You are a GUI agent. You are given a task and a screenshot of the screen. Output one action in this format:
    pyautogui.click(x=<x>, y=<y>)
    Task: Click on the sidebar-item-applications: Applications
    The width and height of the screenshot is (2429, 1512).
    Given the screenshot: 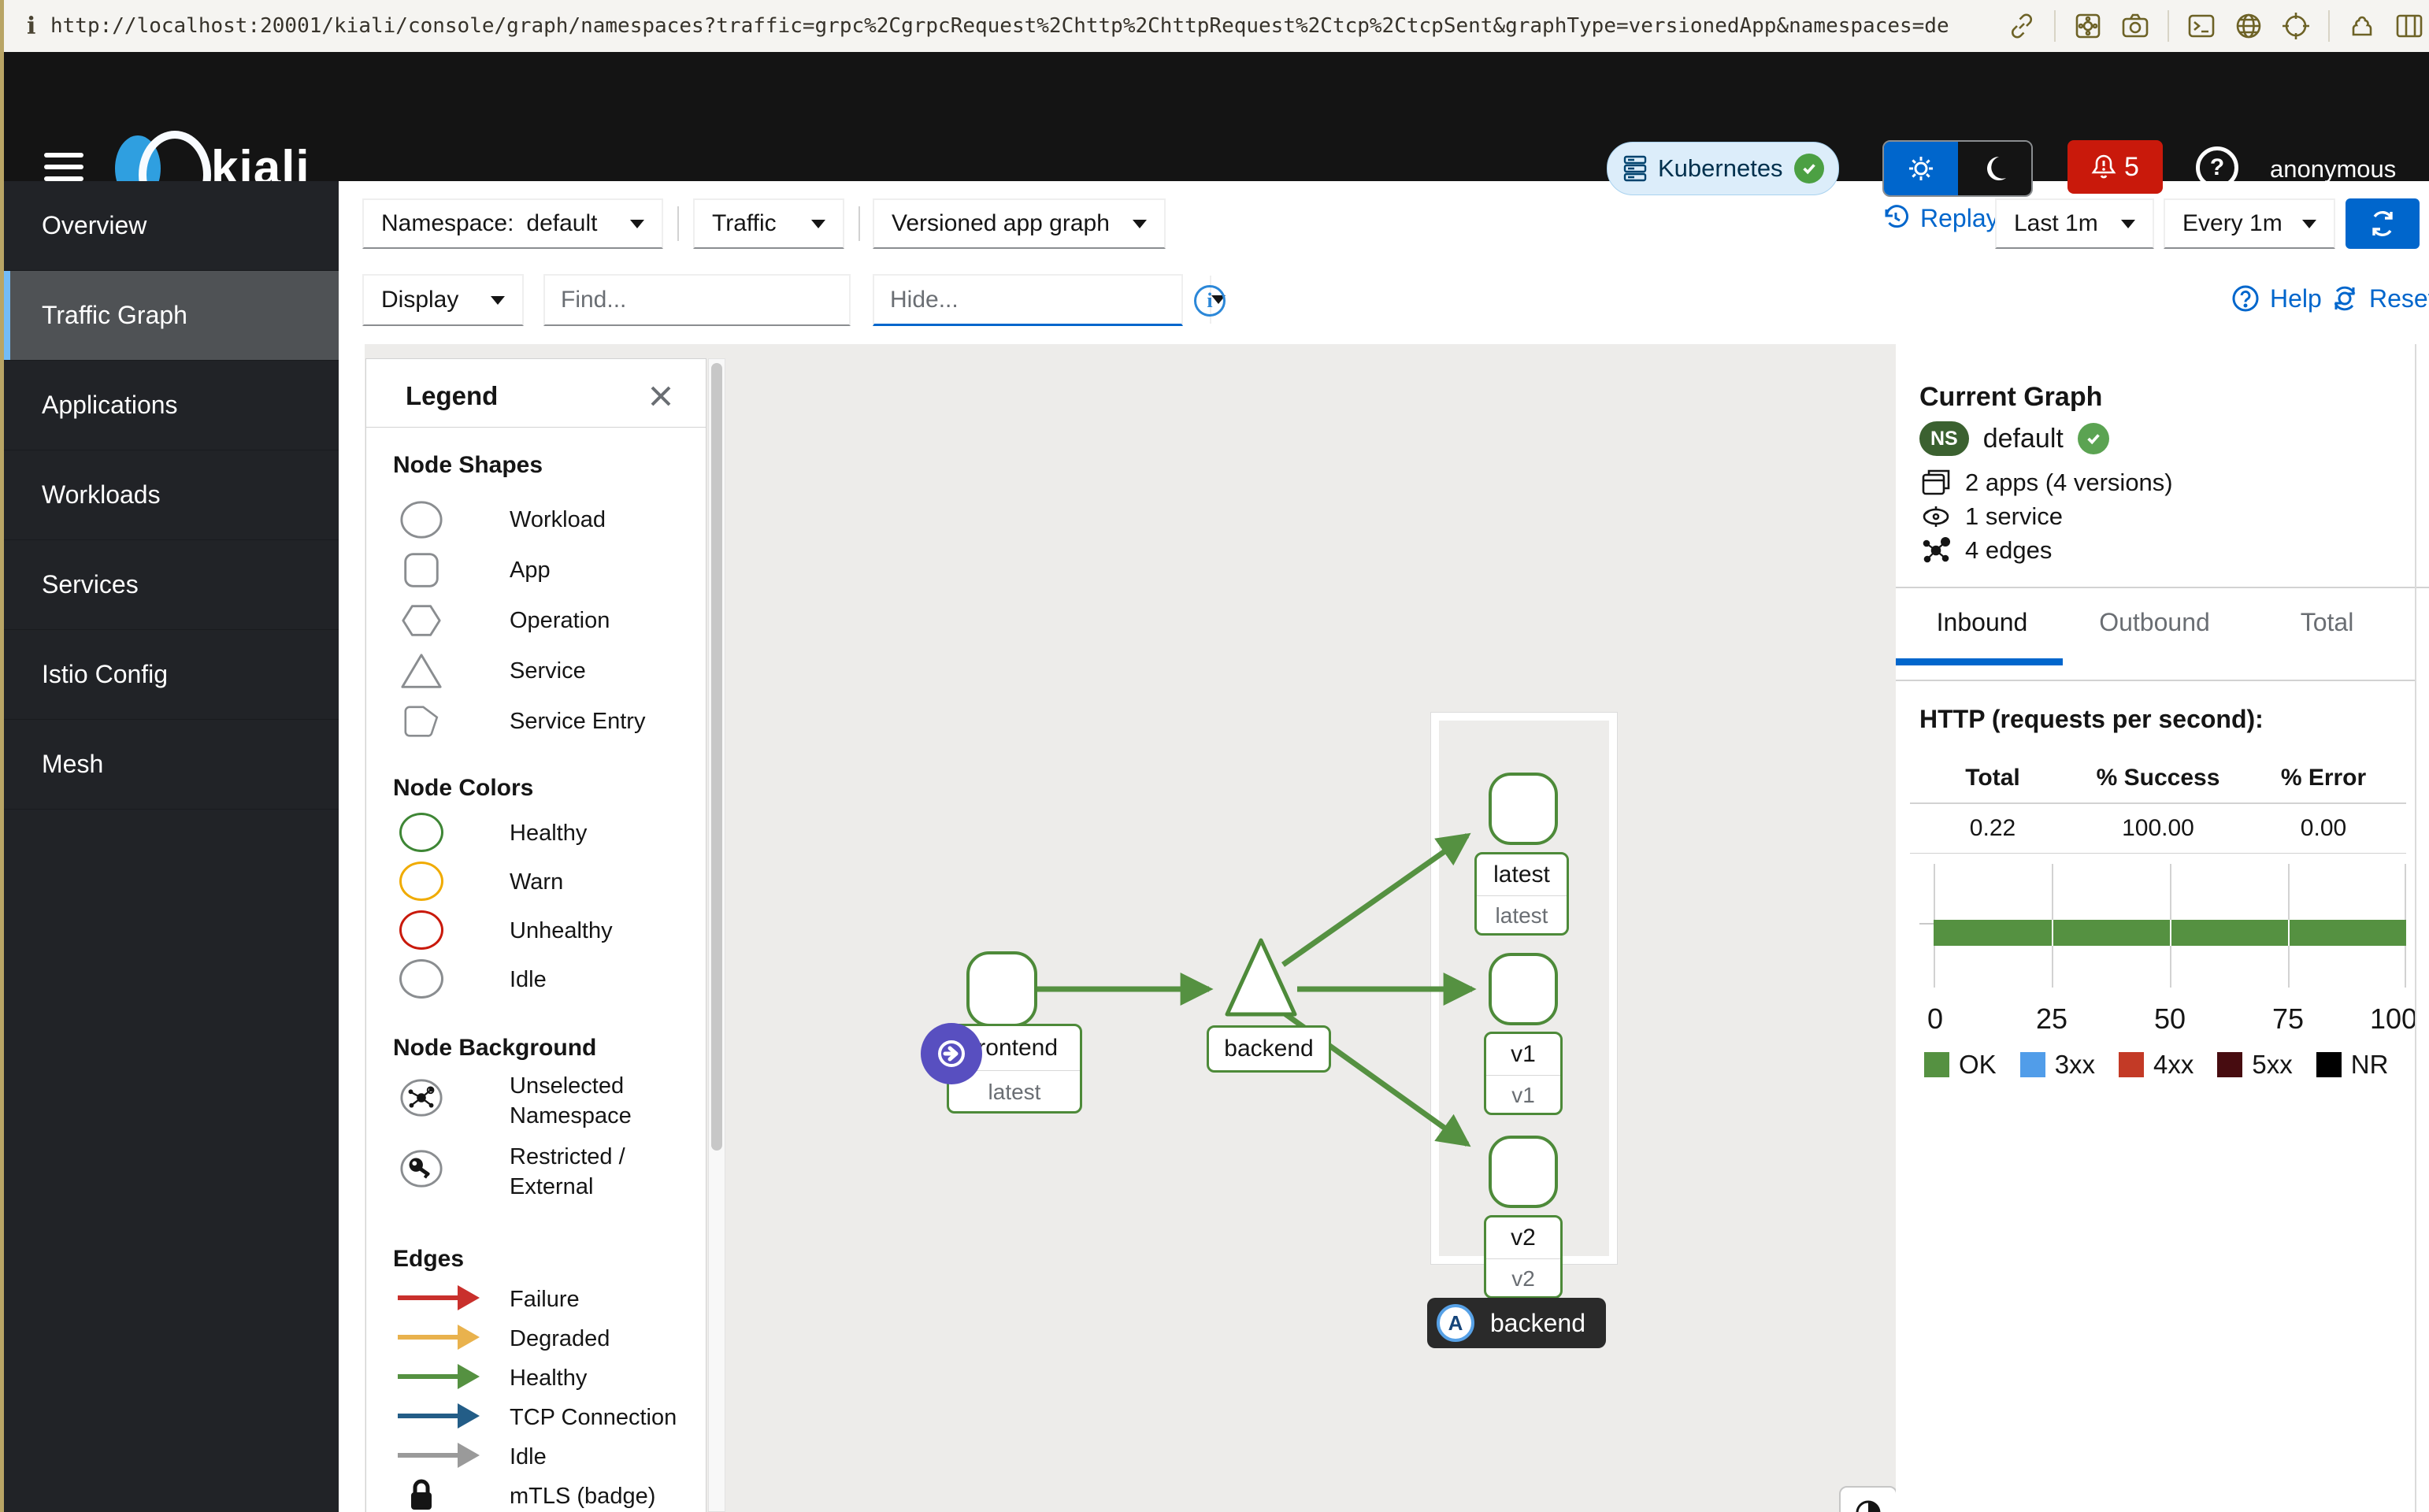 What is the action you would take?
    pyautogui.click(x=171, y=405)
    